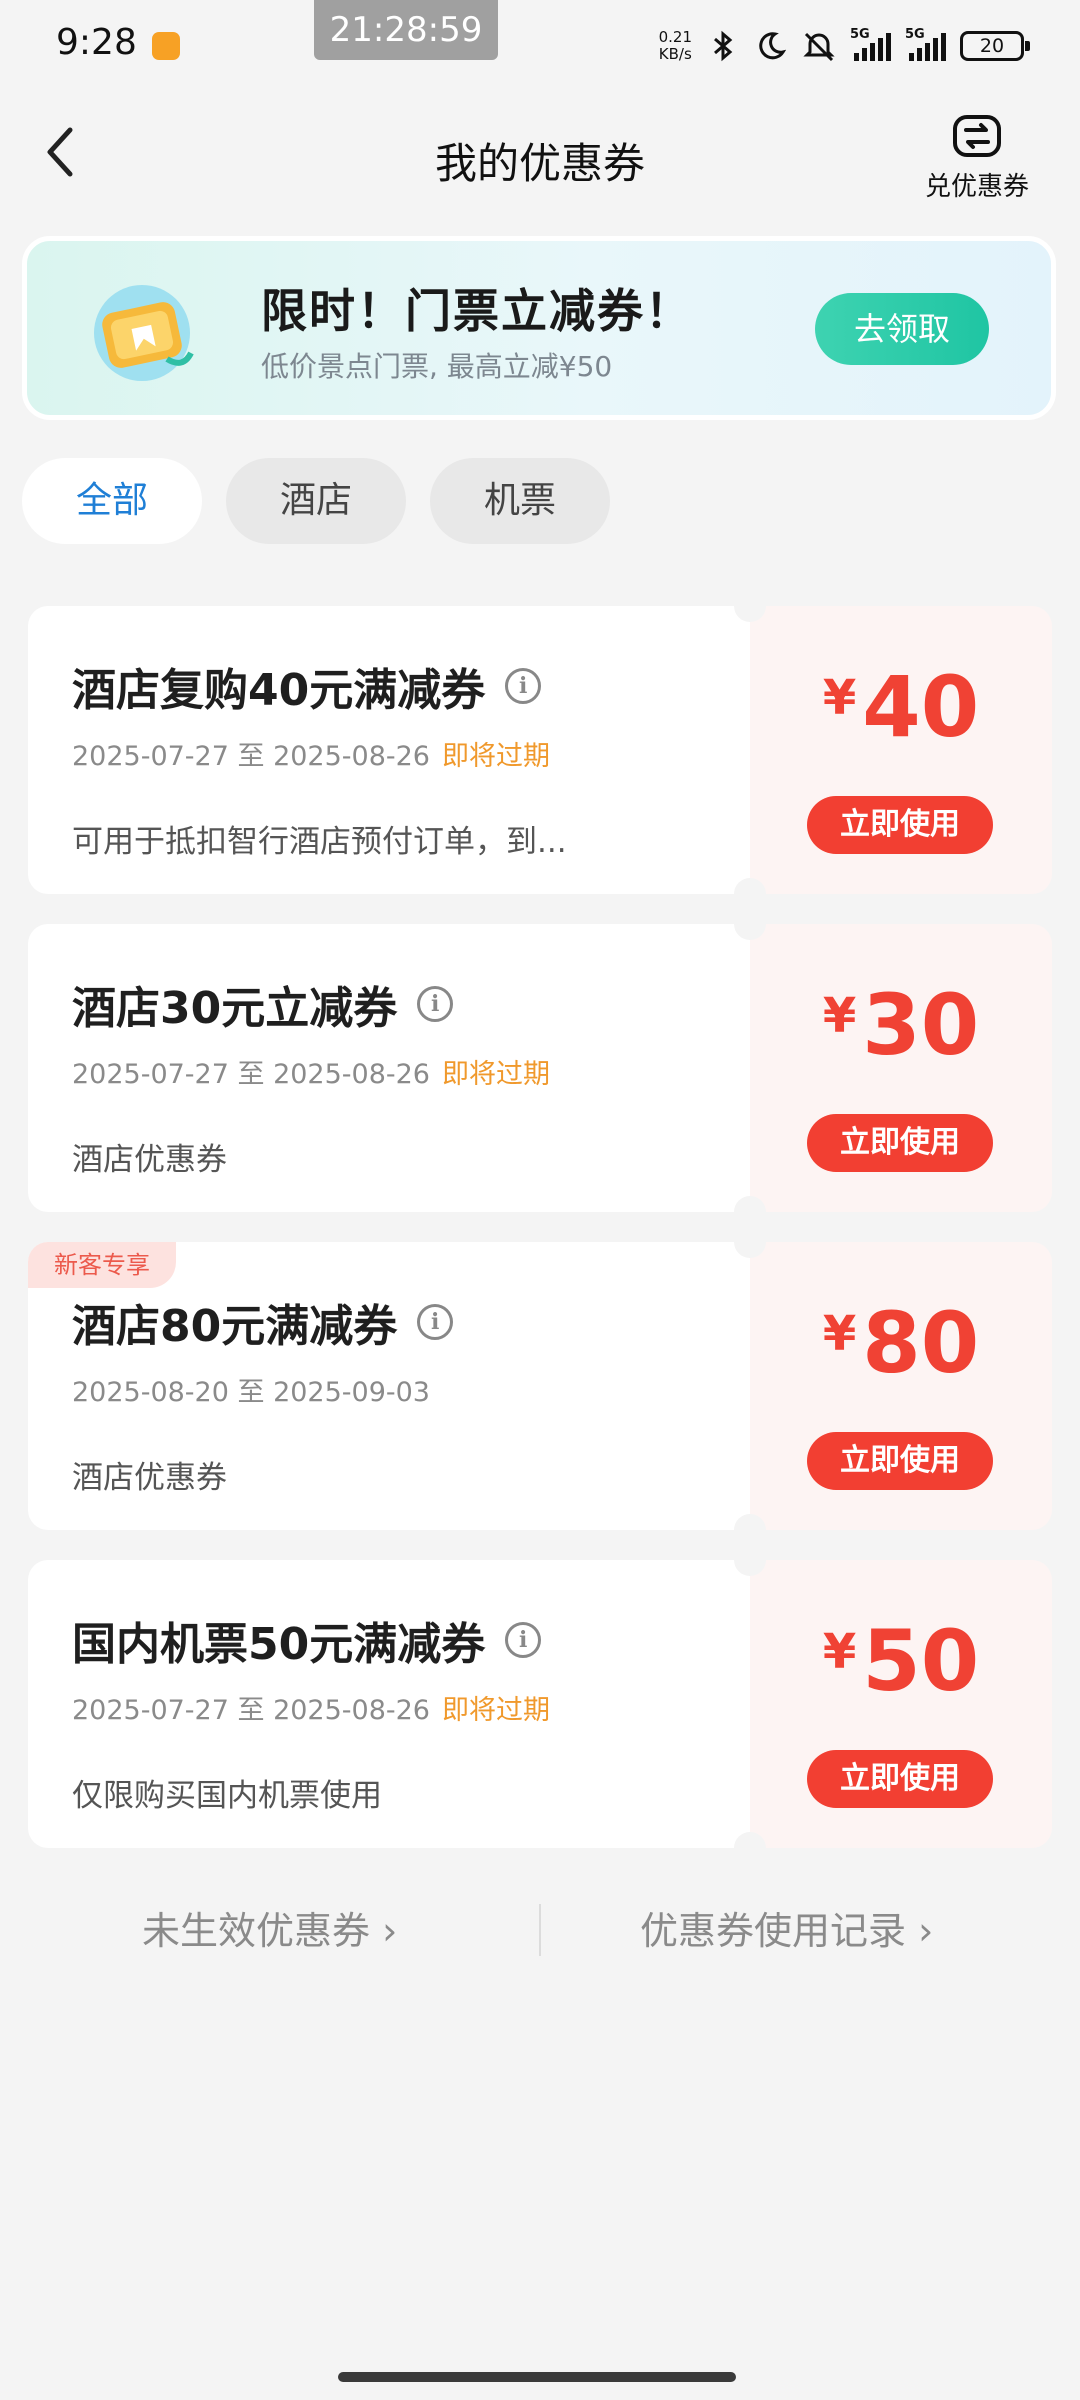  Describe the element at coordinates (269, 1931) in the screenshot. I see `inactive-coupons-link: 未生效优惠券 ›` at that location.